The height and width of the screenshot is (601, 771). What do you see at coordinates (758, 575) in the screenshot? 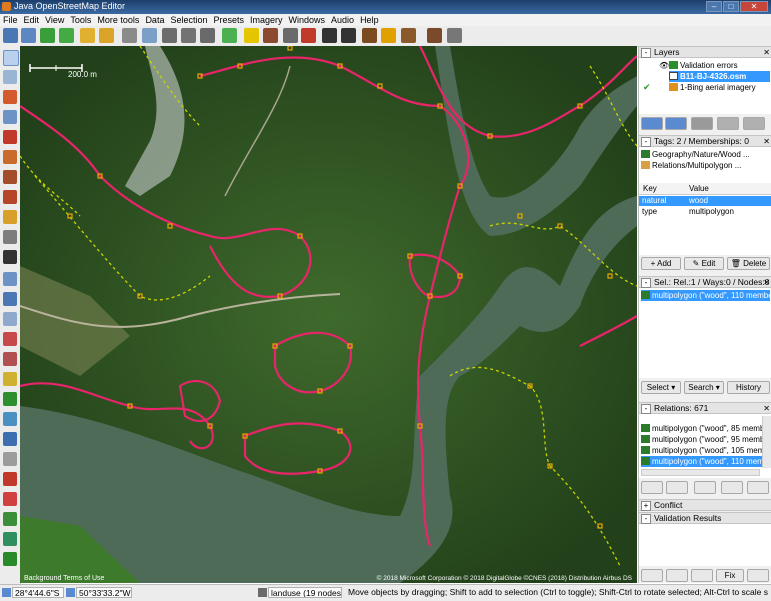
I see `ignore-icon` at bounding box center [758, 575].